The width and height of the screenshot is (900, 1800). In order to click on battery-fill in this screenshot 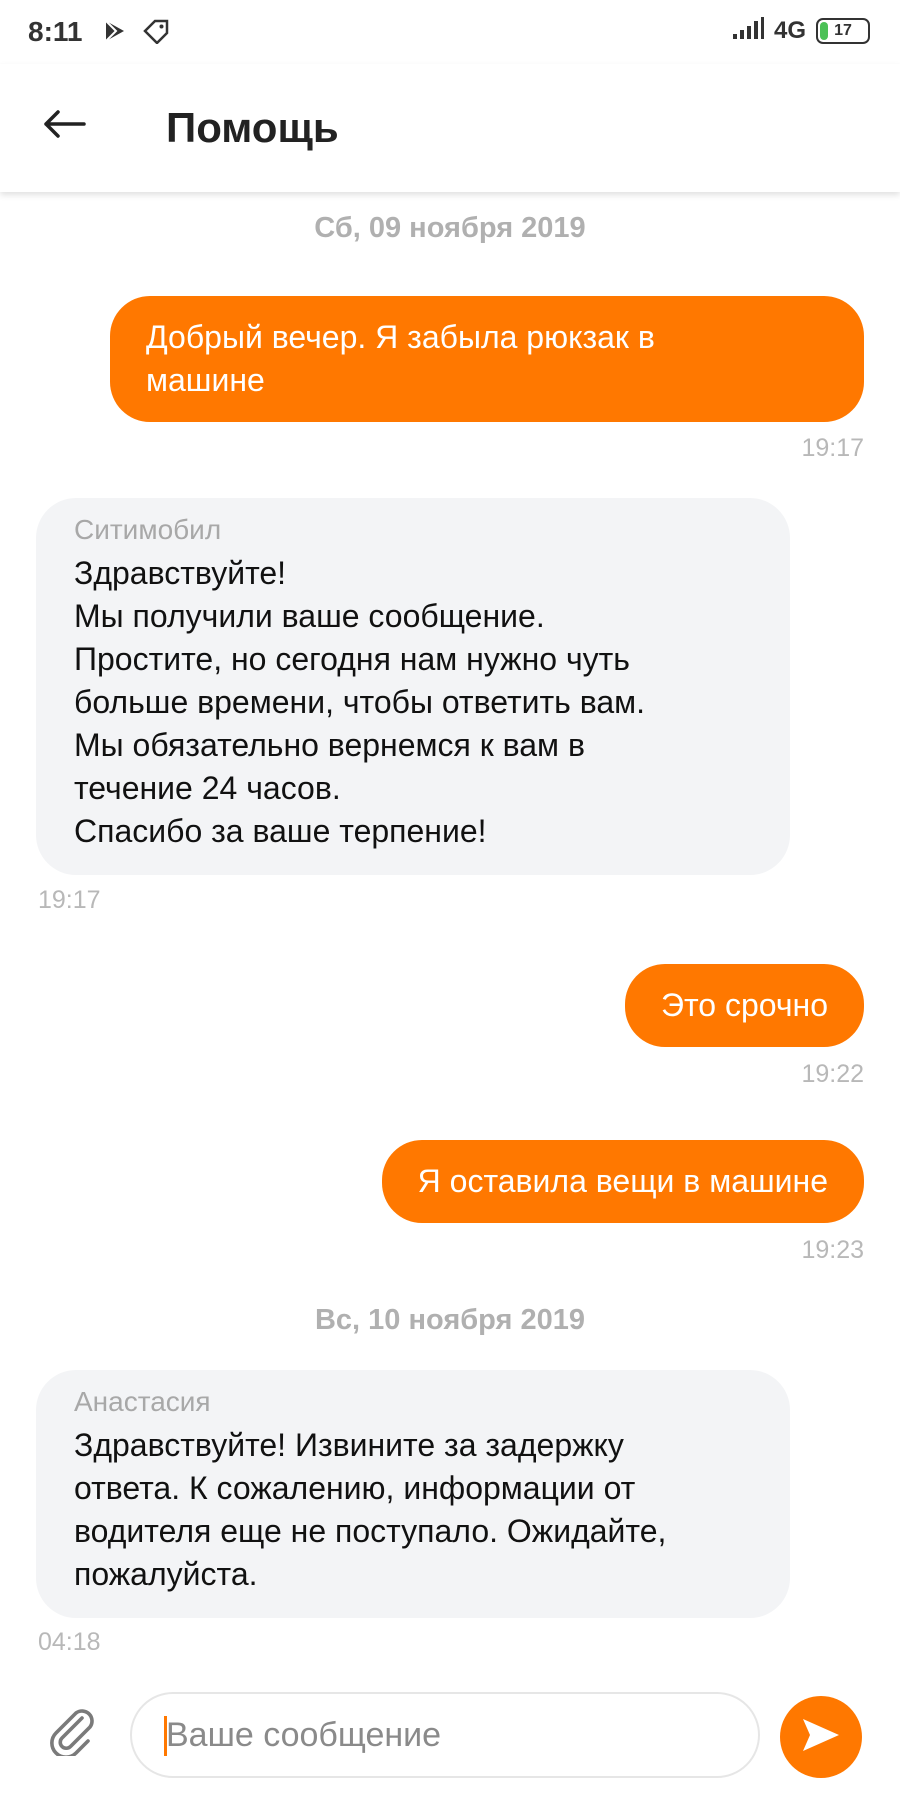, I will do `click(824, 30)`.